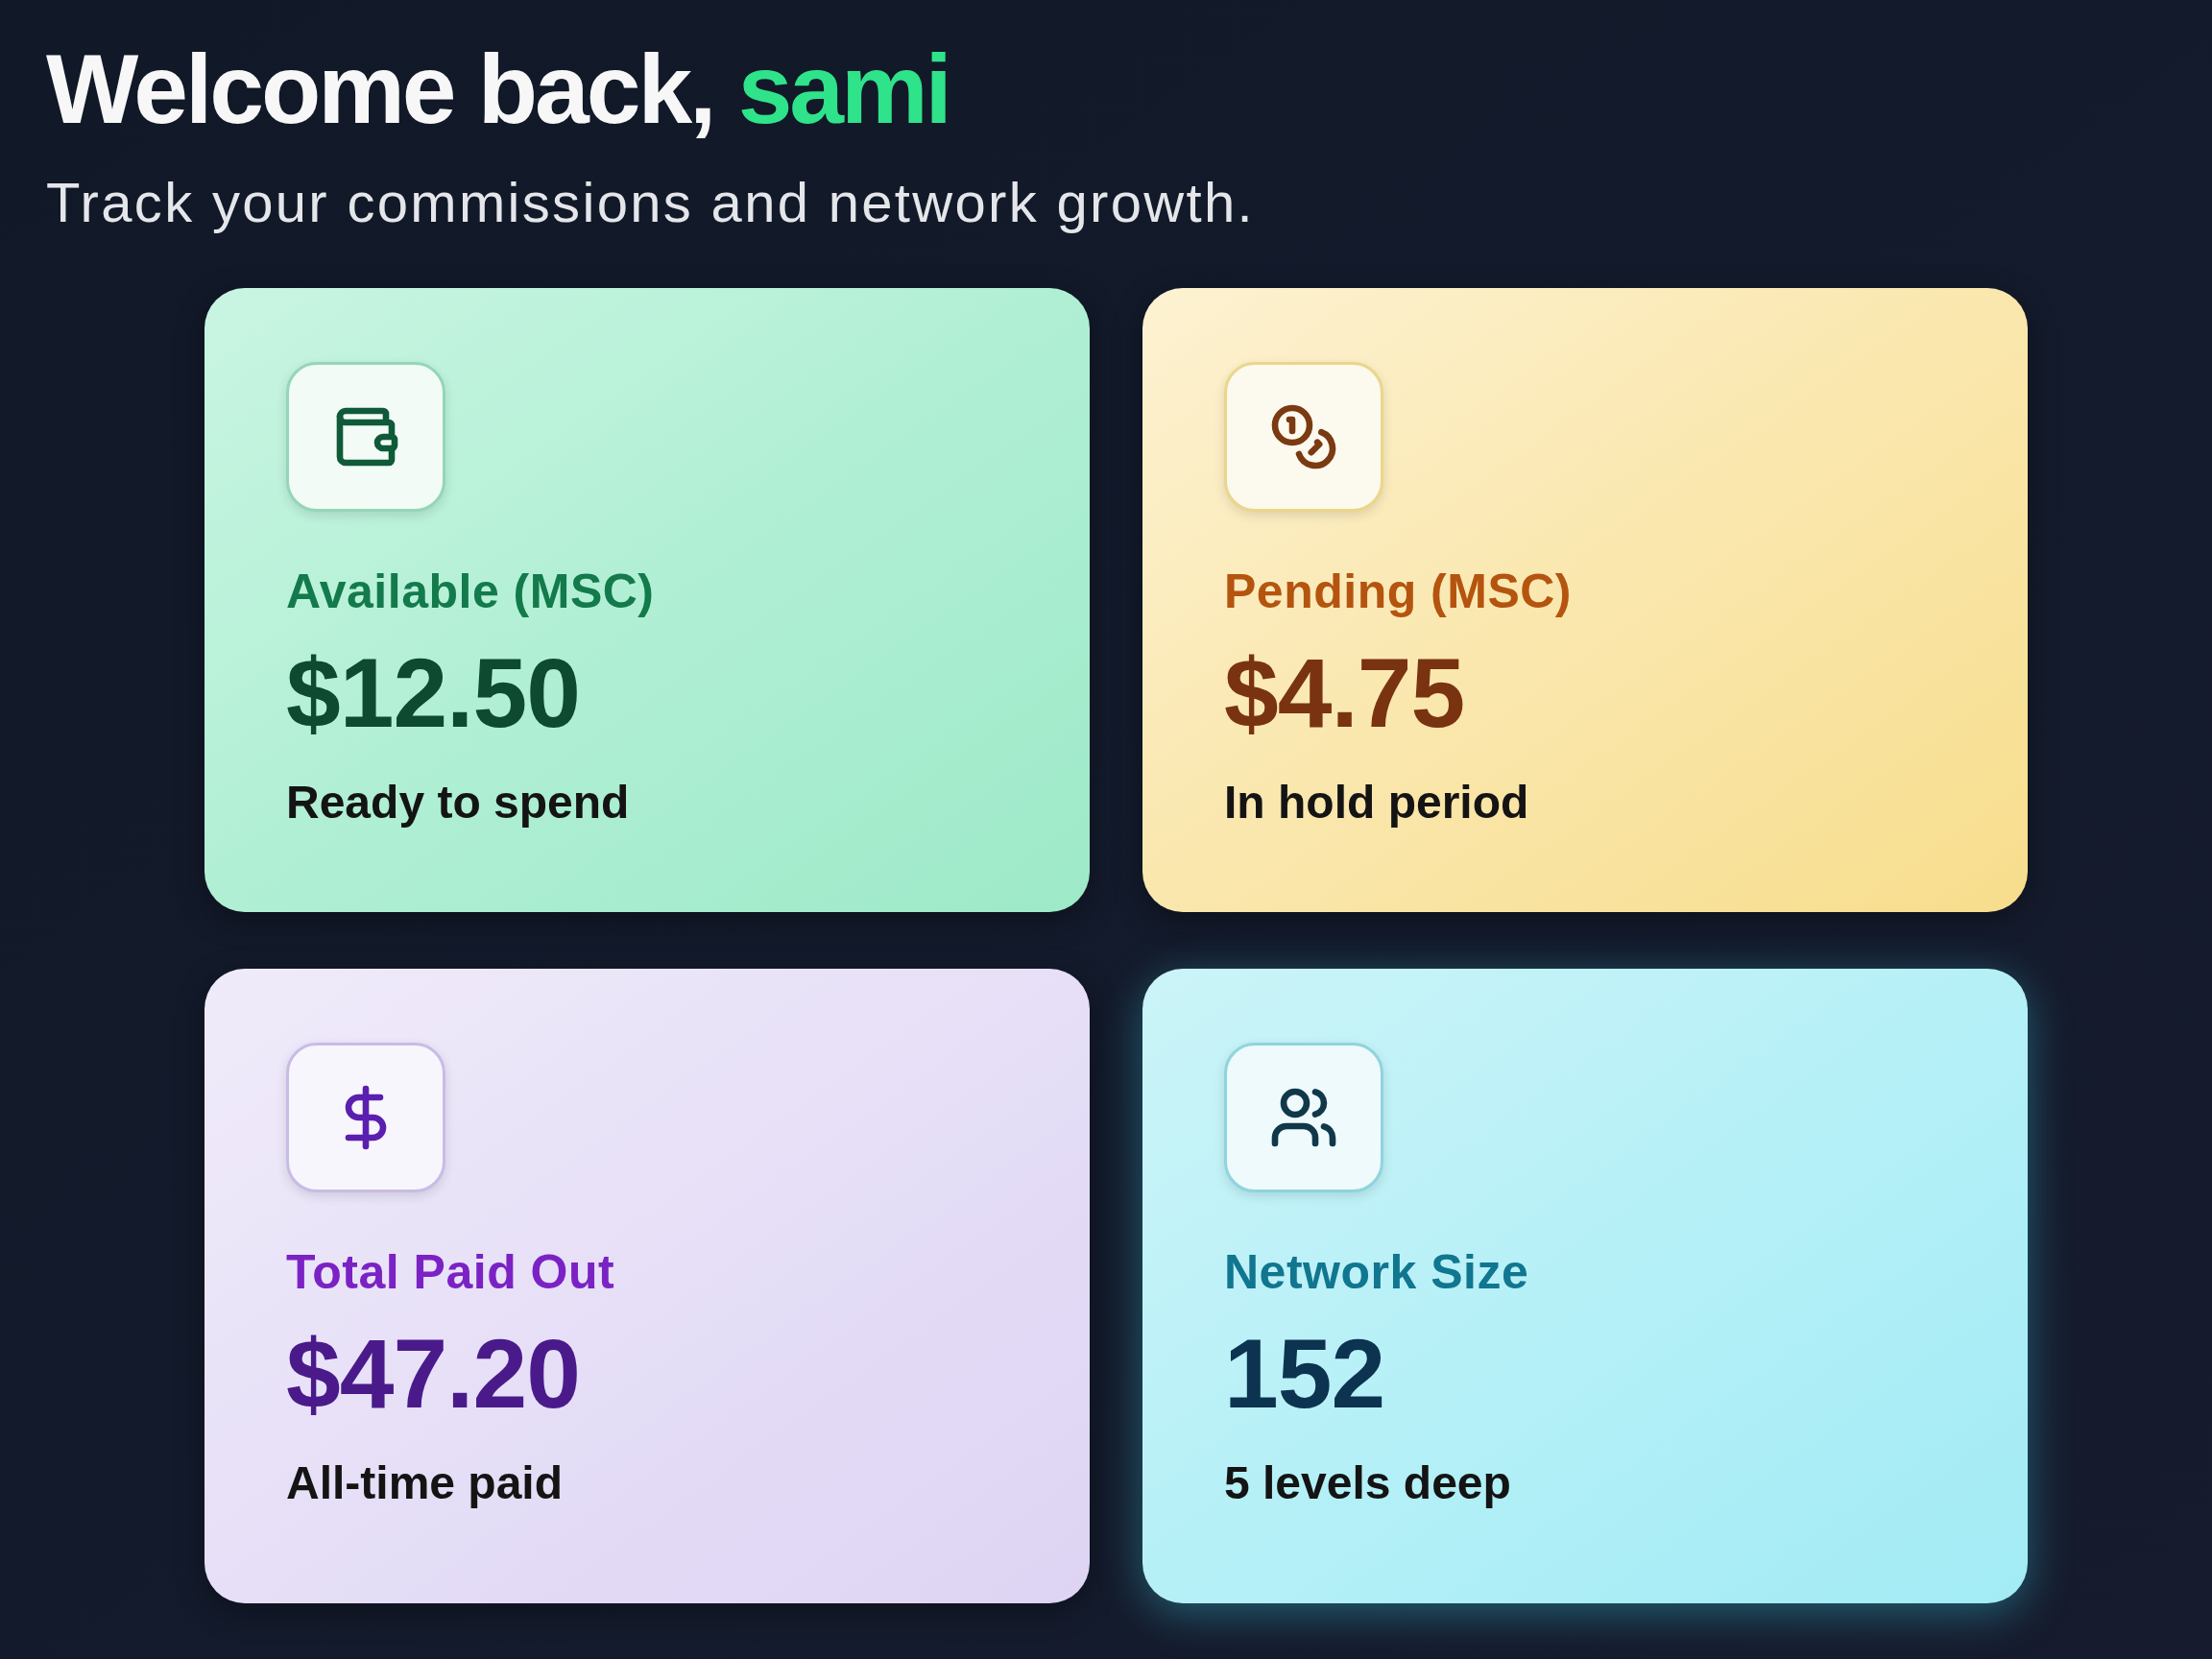  I want to click on stat-value: $47.20, so click(433, 1374).